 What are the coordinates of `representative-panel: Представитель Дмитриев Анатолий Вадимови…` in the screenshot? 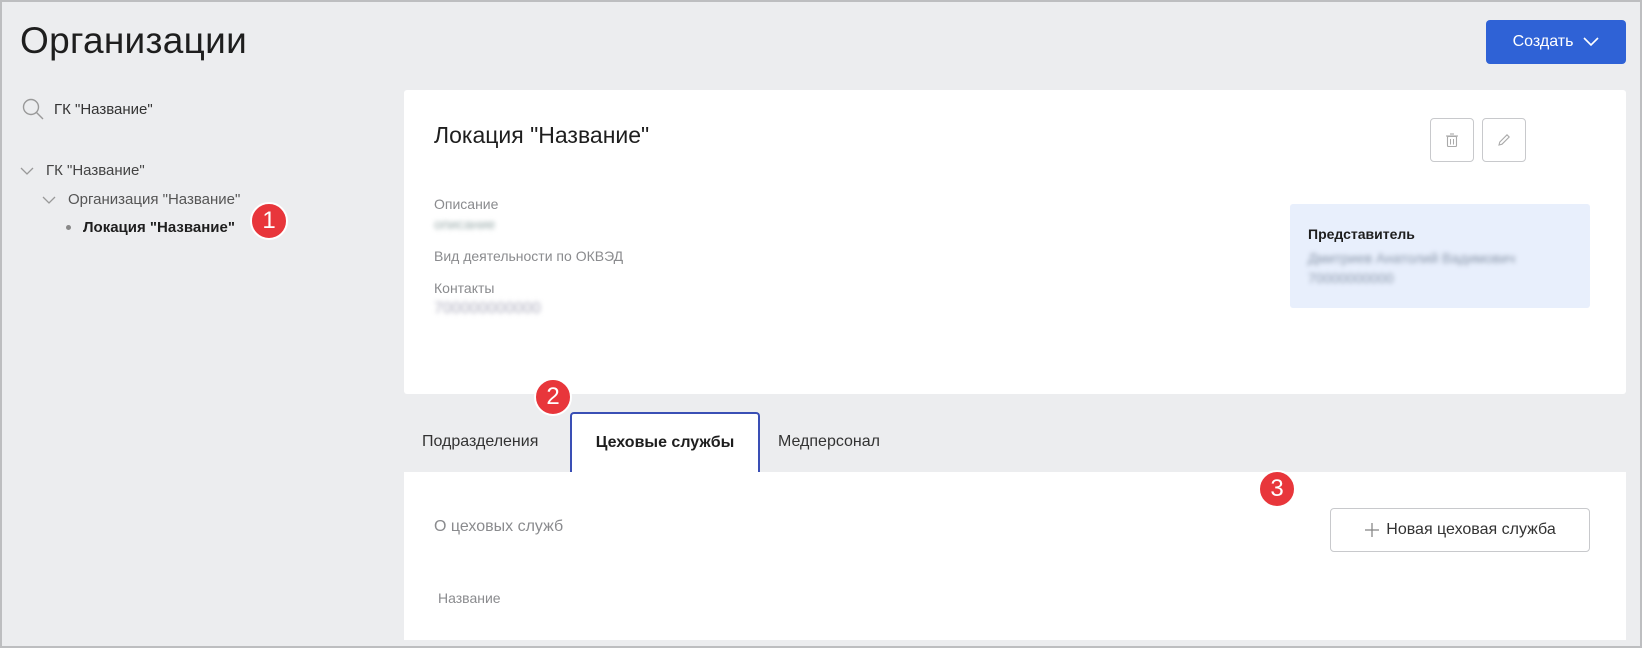 It's located at (1440, 256).